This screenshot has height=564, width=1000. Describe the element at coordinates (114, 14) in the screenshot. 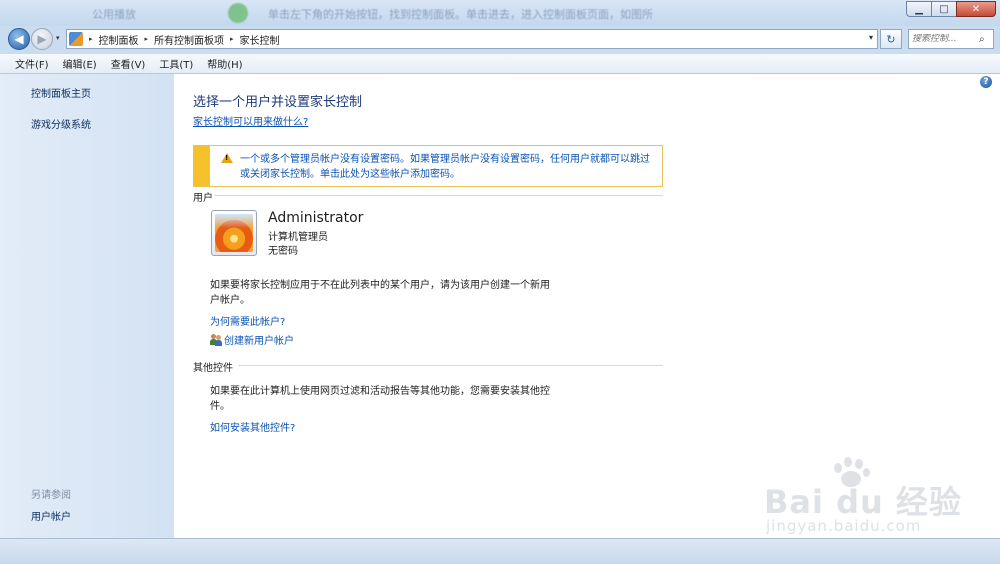

I see `blurred-window-title-left: 公用播放` at that location.